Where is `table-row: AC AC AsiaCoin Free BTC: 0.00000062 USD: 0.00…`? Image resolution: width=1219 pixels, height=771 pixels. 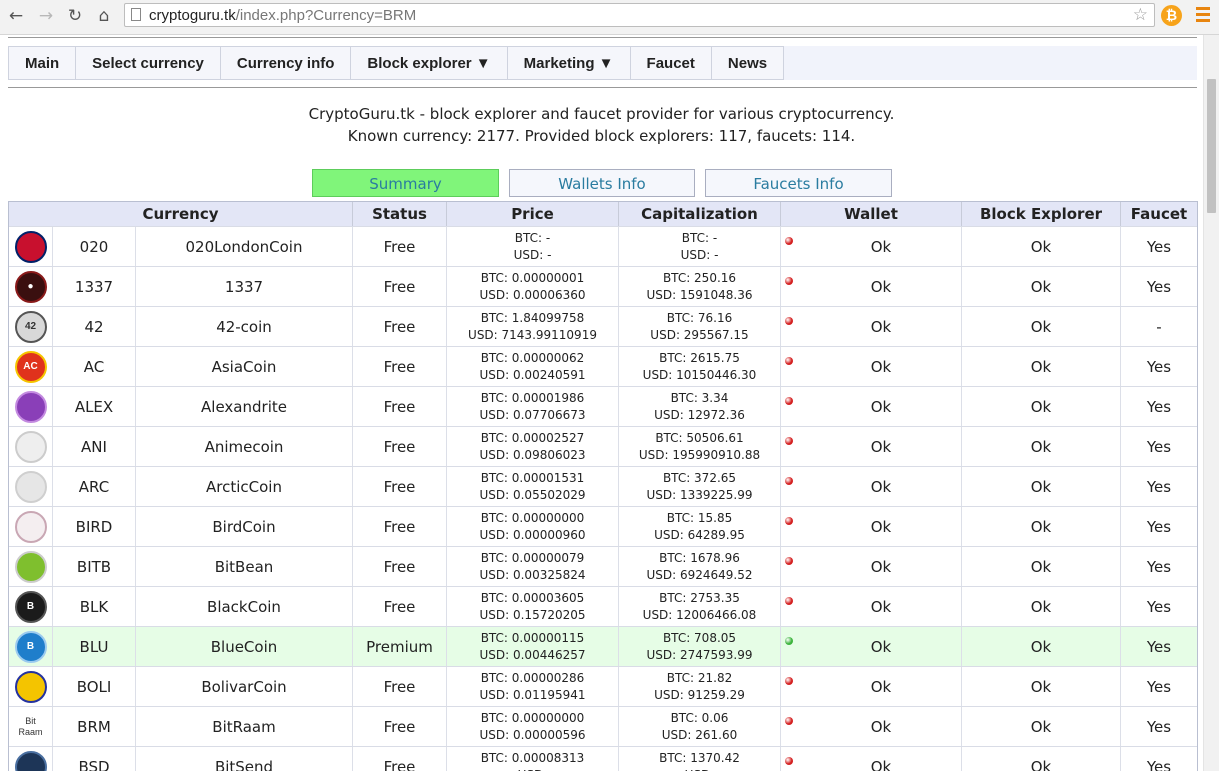 table-row: AC AC AsiaCoin Free BTC: 0.00000062 USD: 0.00… is located at coordinates (603, 366).